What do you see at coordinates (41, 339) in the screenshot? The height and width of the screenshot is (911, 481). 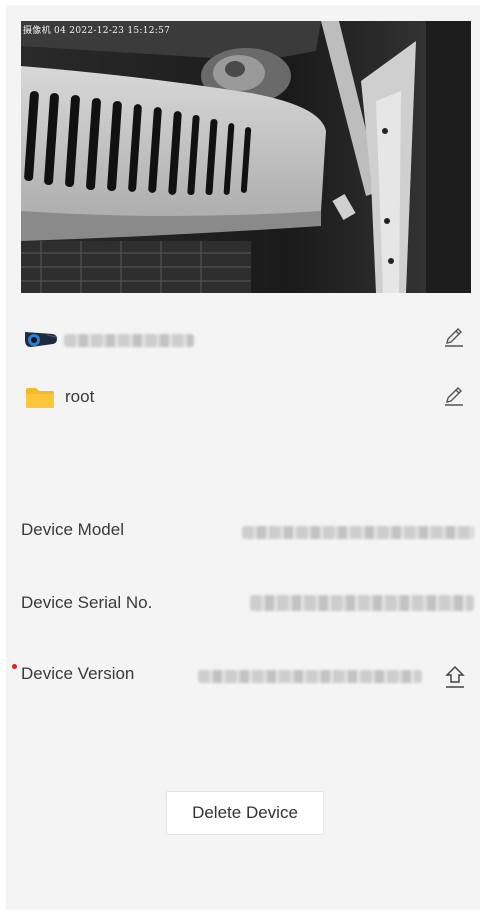 I see `camera-icon` at bounding box center [41, 339].